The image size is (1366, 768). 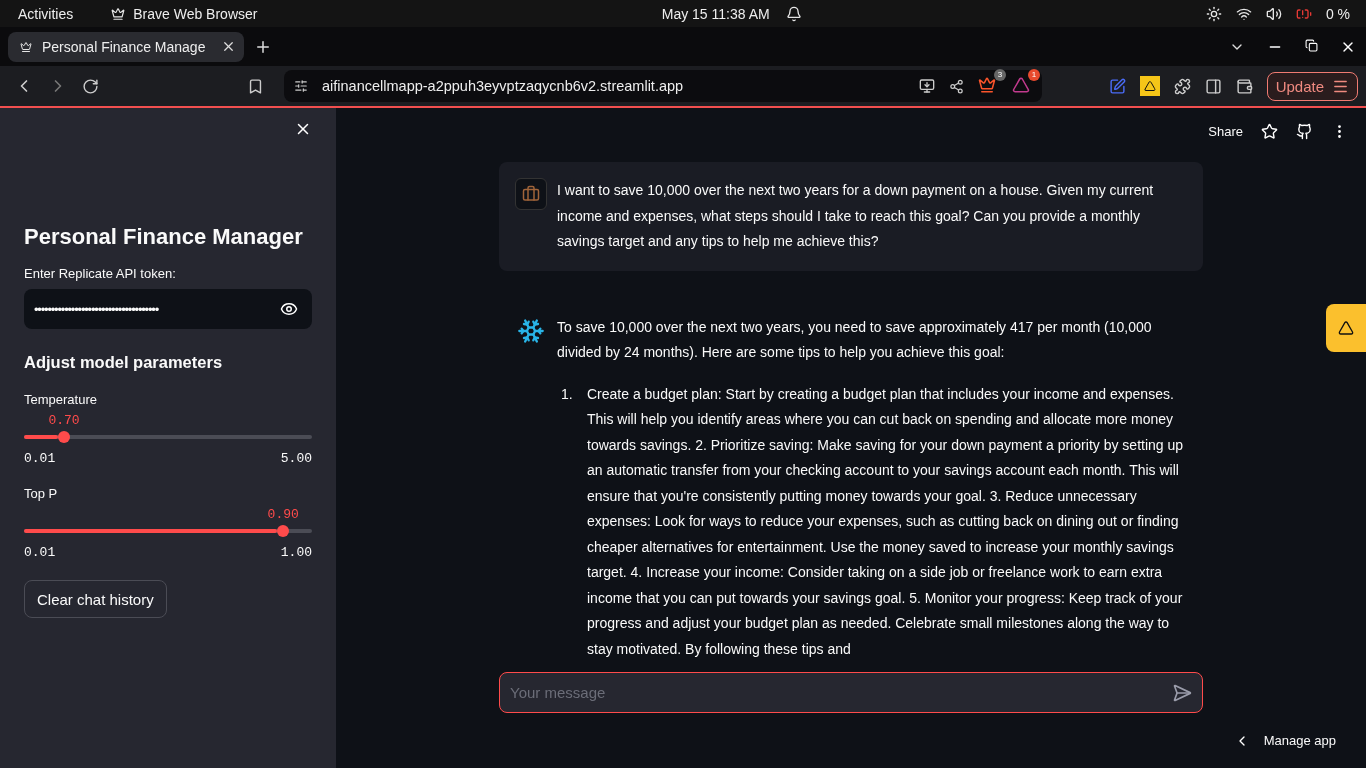 I want to click on clear-history-button: Clear chat history, so click(x=95, y=599).